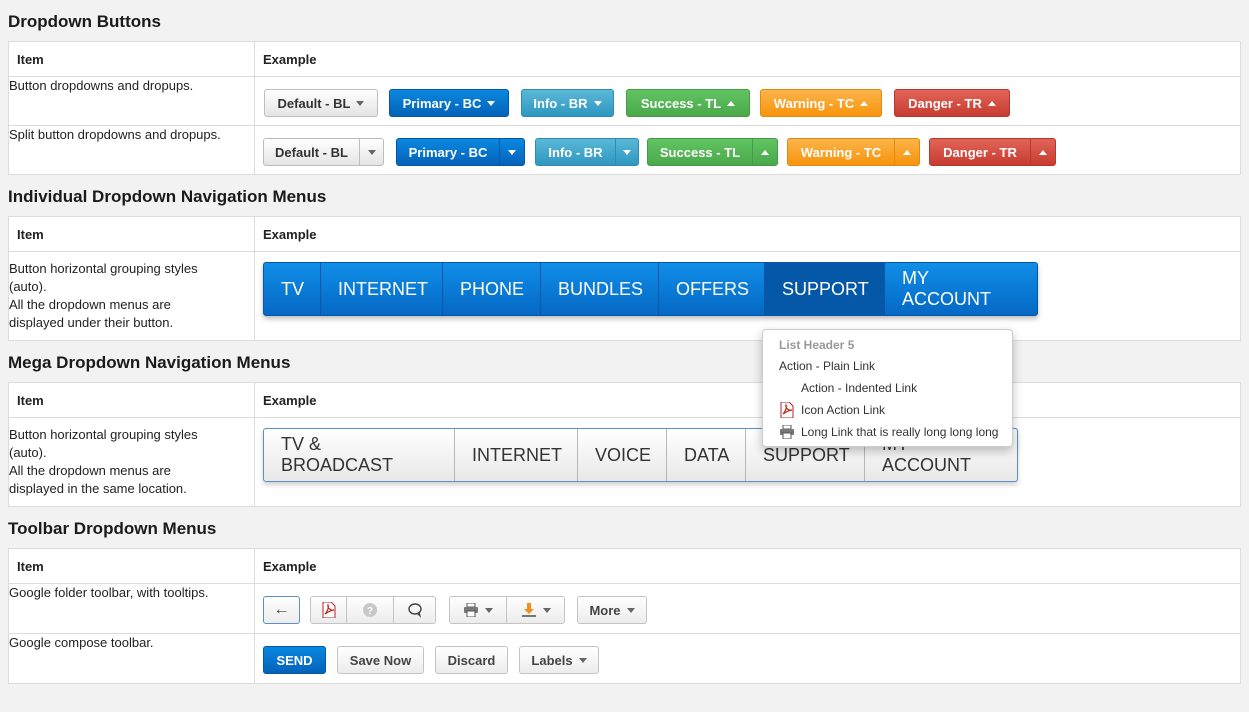  I want to click on info-dropdown-button: Info - BR, so click(567, 103).